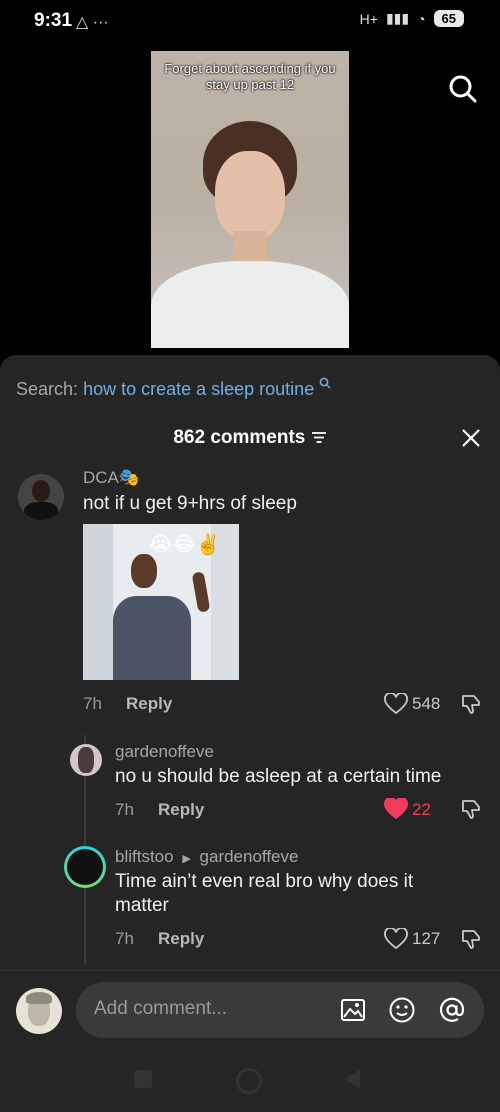  I want to click on like-count: 127, so click(426, 938).